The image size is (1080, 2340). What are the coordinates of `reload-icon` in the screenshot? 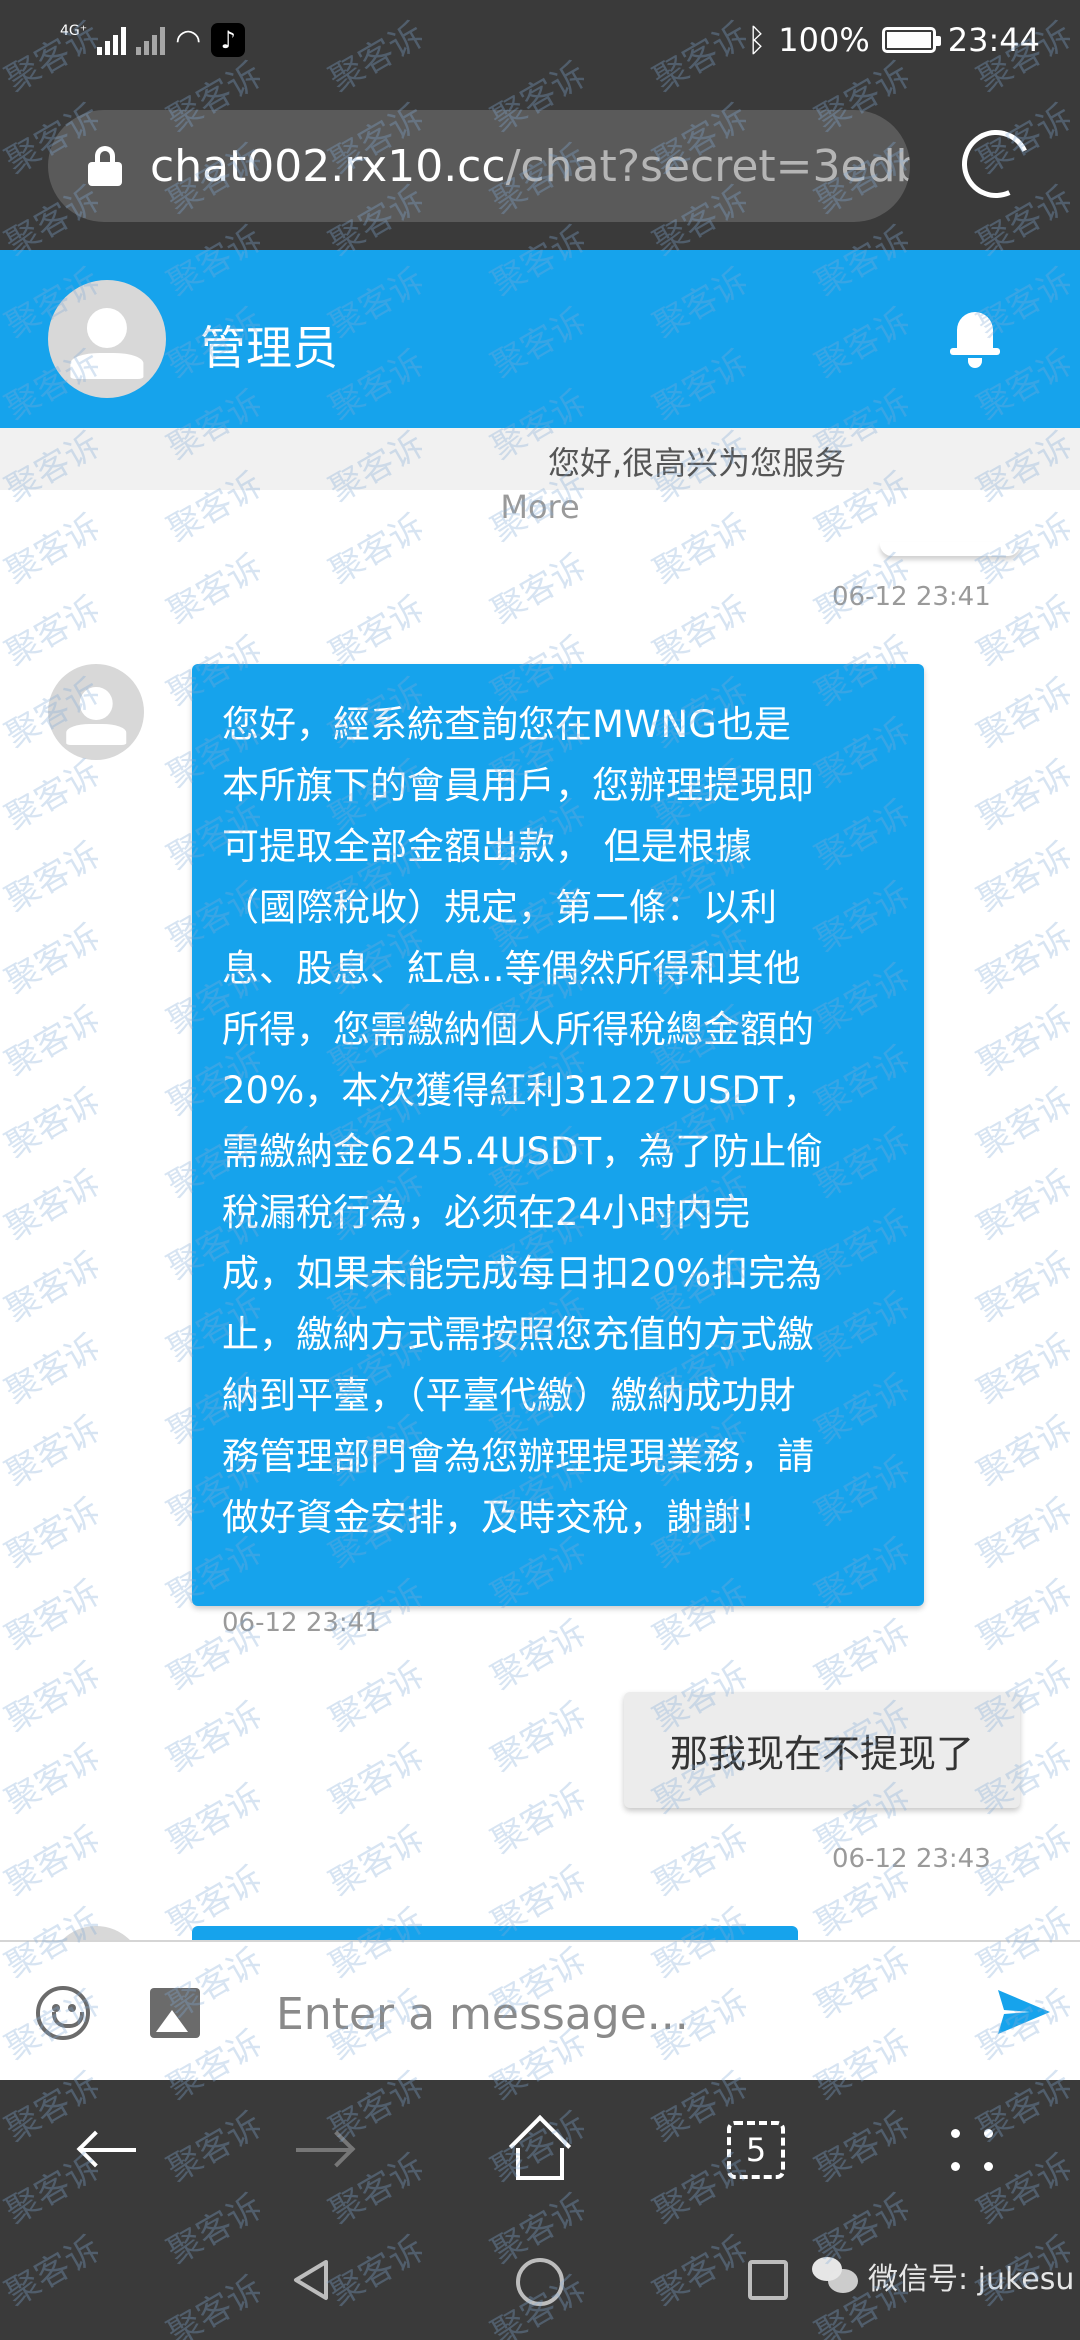 It's located at (996, 164).